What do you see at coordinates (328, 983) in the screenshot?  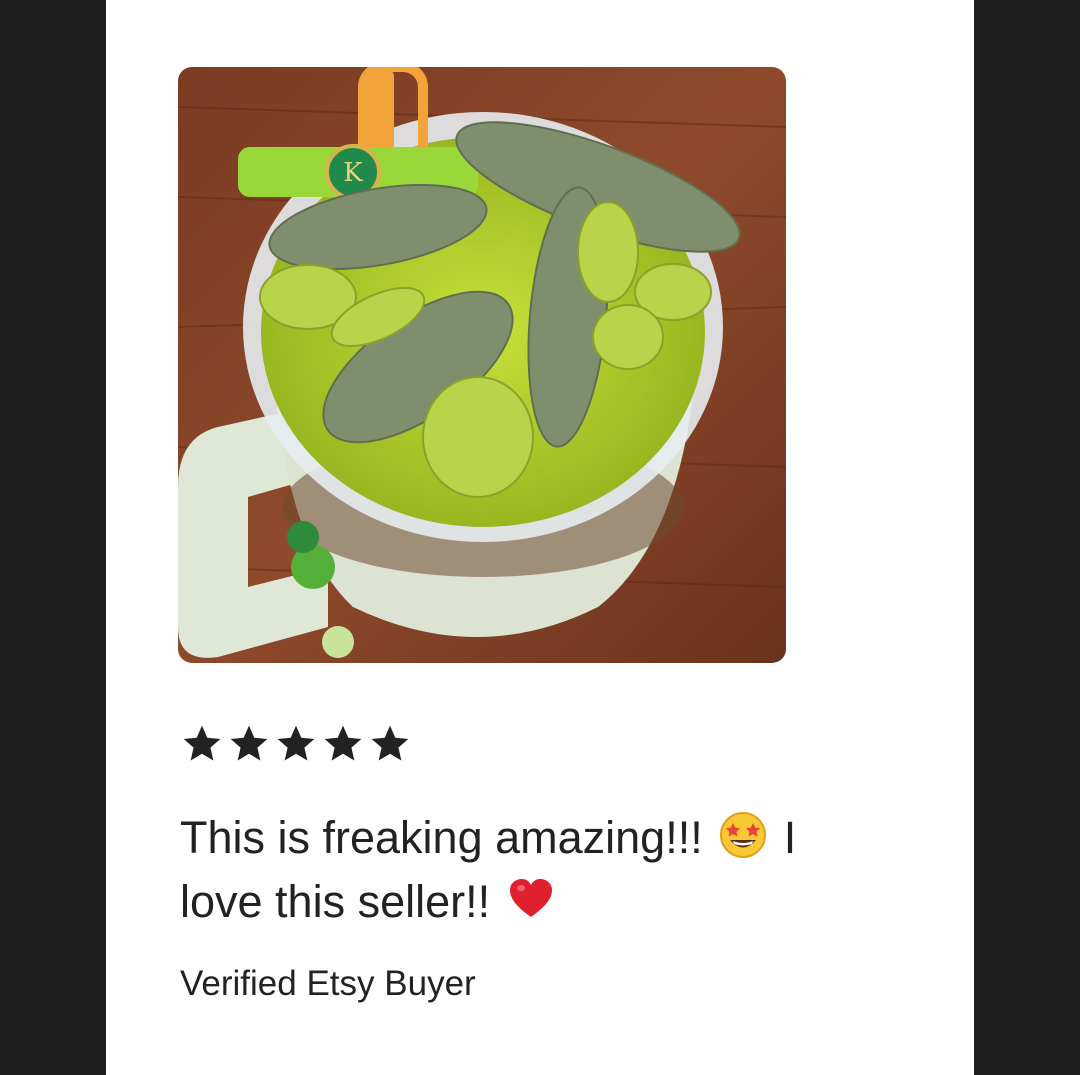 I see `reviewer-name: Verified Etsy Buyer` at bounding box center [328, 983].